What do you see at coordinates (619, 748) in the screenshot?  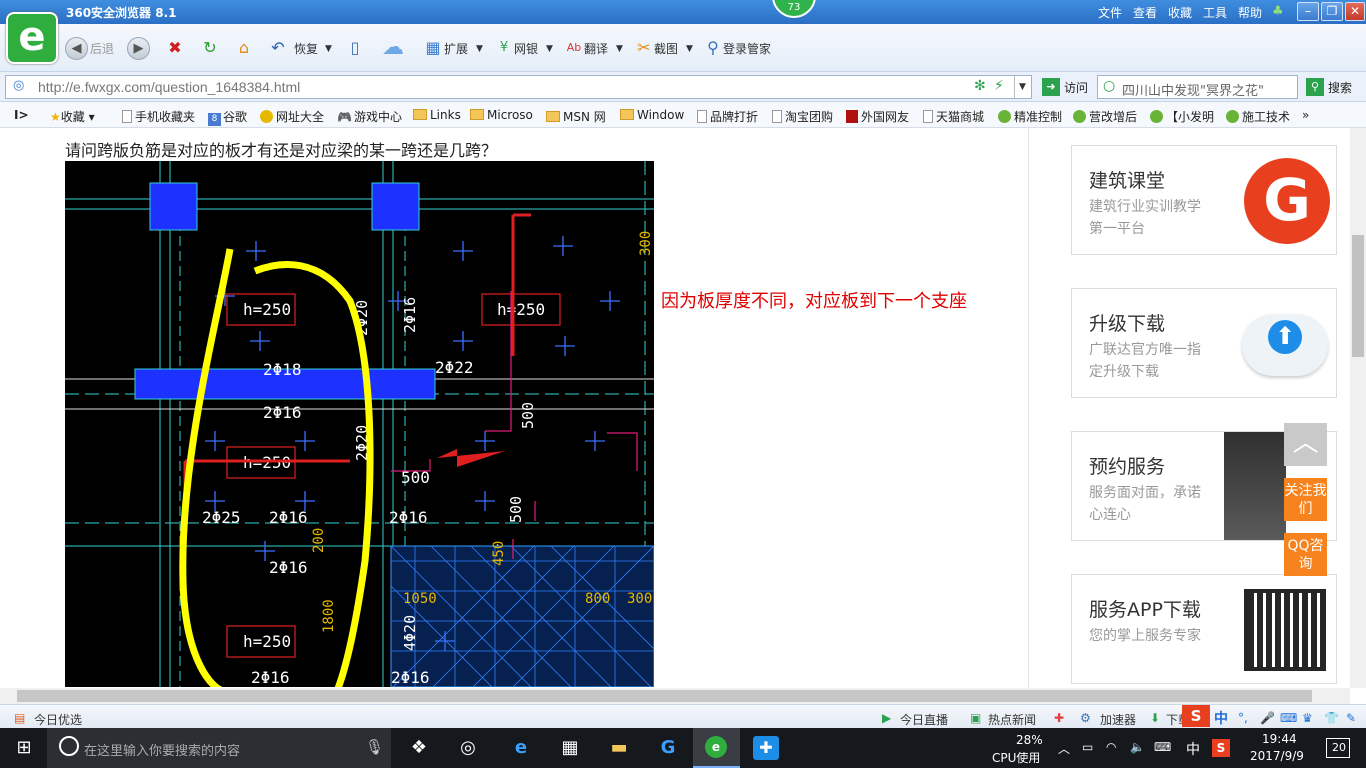 I see `explorer-icon: ▬` at bounding box center [619, 748].